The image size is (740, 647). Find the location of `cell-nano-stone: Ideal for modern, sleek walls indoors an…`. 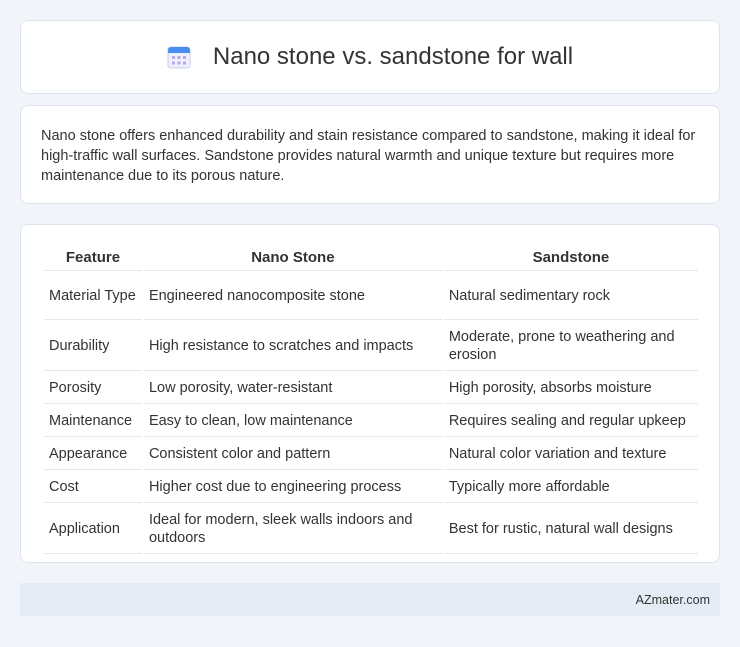

cell-nano-stone: Ideal for modern, sleek walls indoors an… is located at coordinates (292, 529).